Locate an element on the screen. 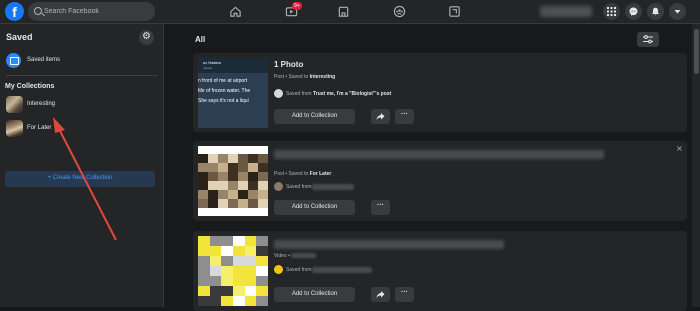 This screenshot has height=311, width=700. home-icon is located at coordinates (235, 11).